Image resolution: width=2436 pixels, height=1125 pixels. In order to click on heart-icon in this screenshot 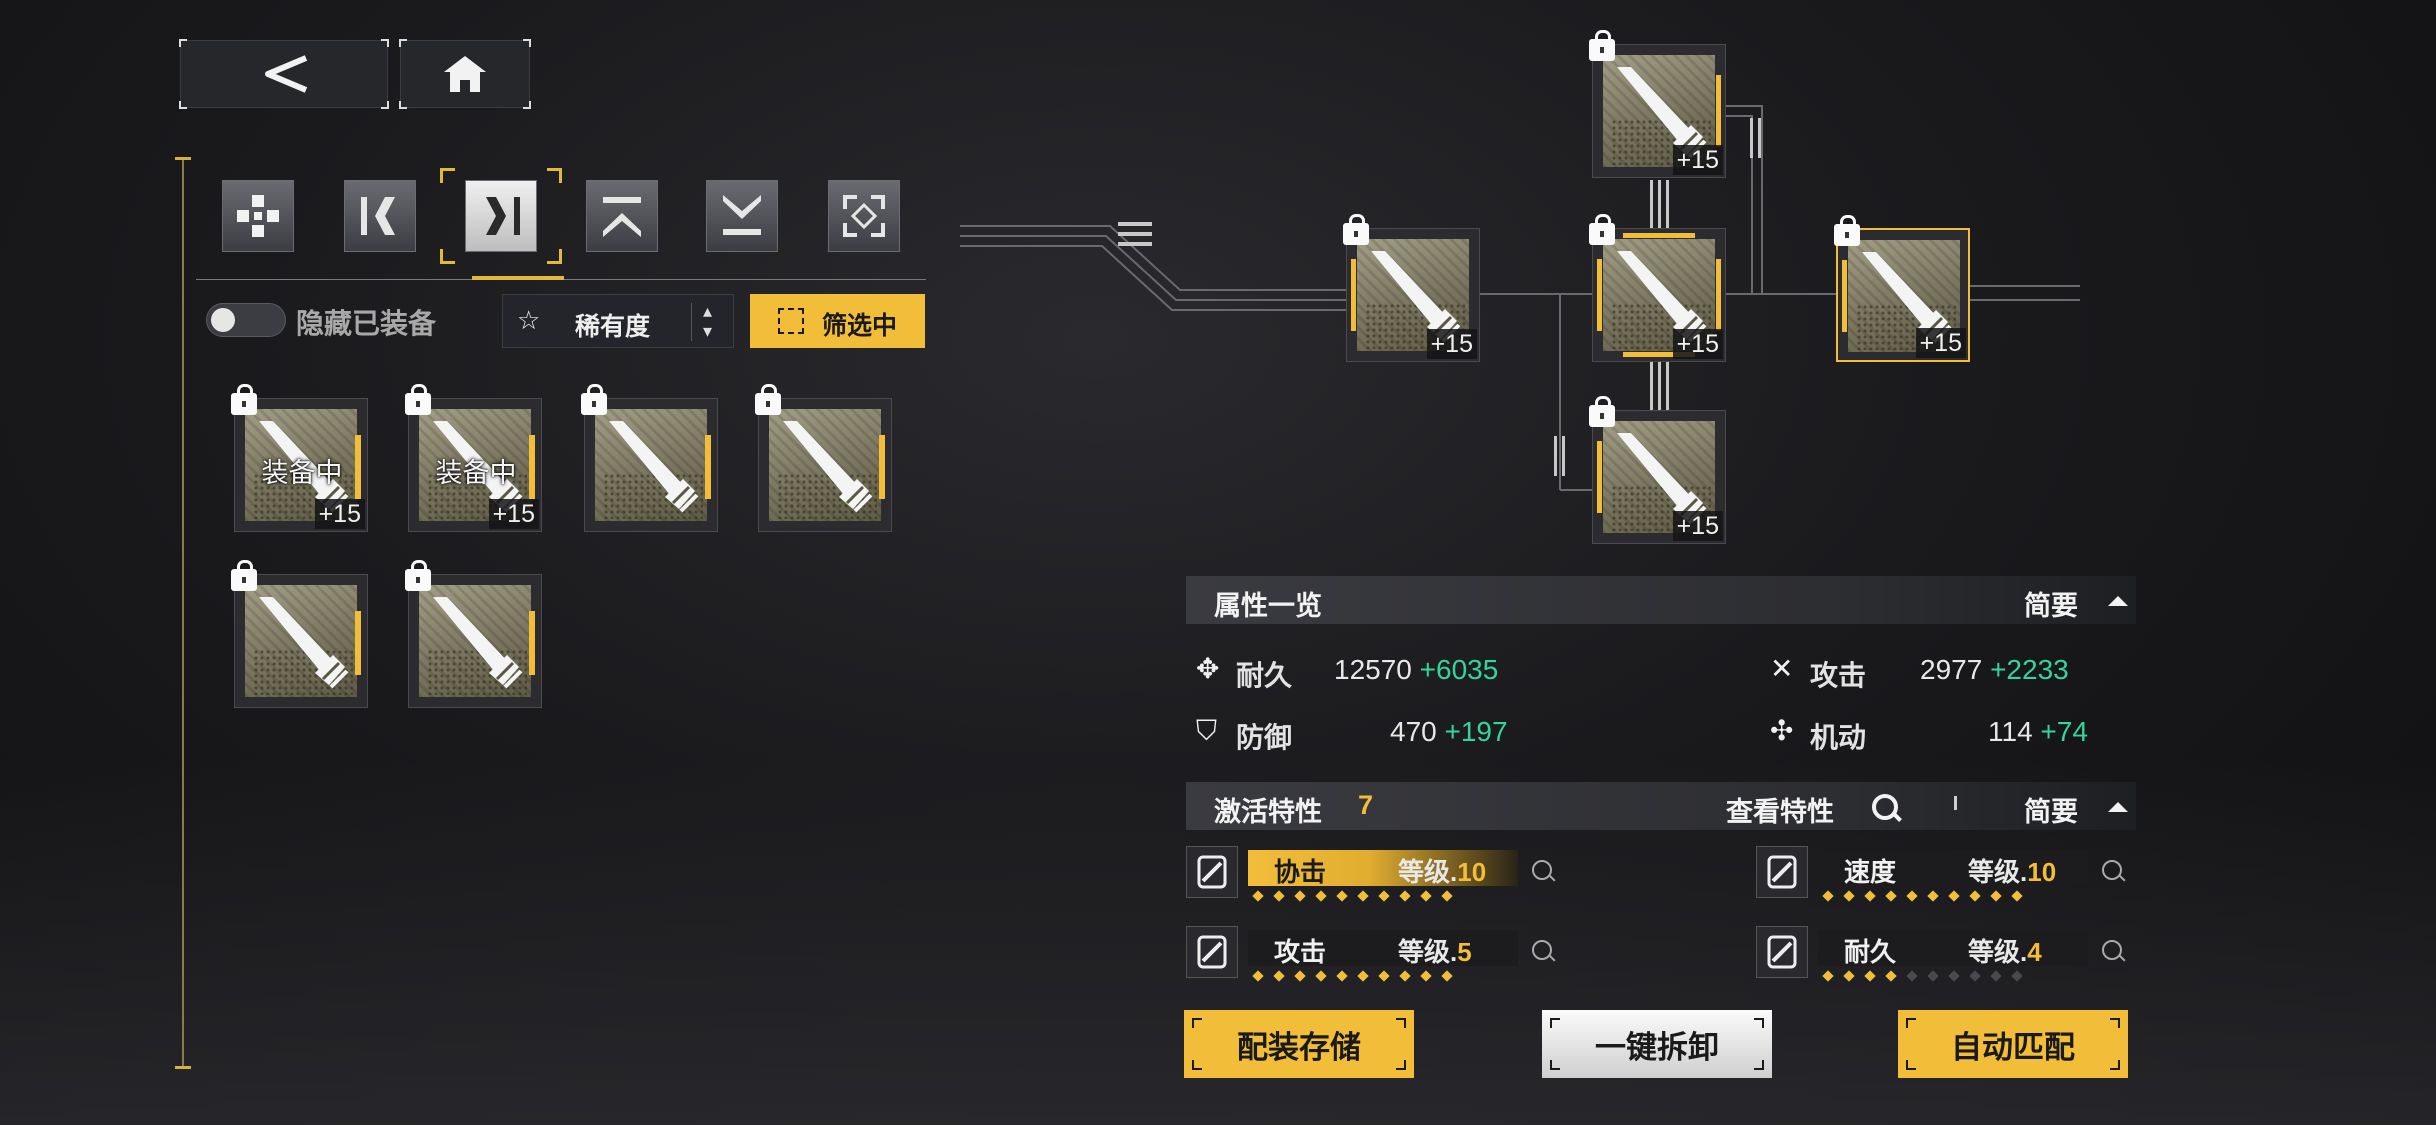, I will do `click(1782, 952)`.